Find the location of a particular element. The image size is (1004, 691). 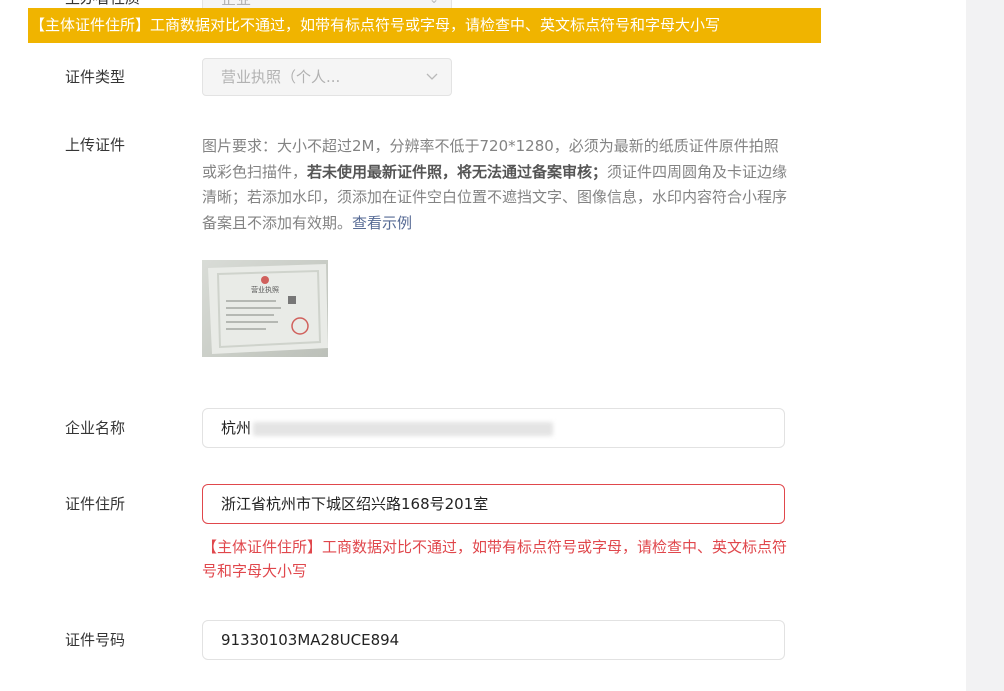

view-example-link: 查看示例 is located at coordinates (382, 223).